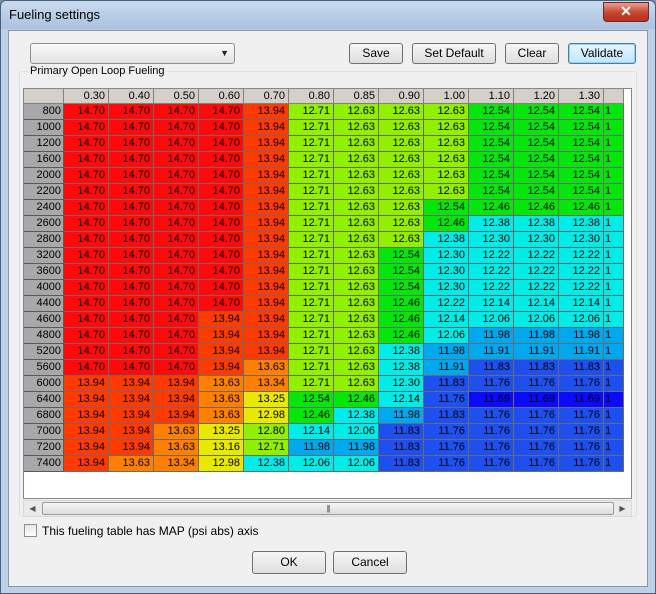 Image resolution: width=656 pixels, height=594 pixels. What do you see at coordinates (221, 400) in the screenshot?
I see `table-cell: 13.63` at bounding box center [221, 400].